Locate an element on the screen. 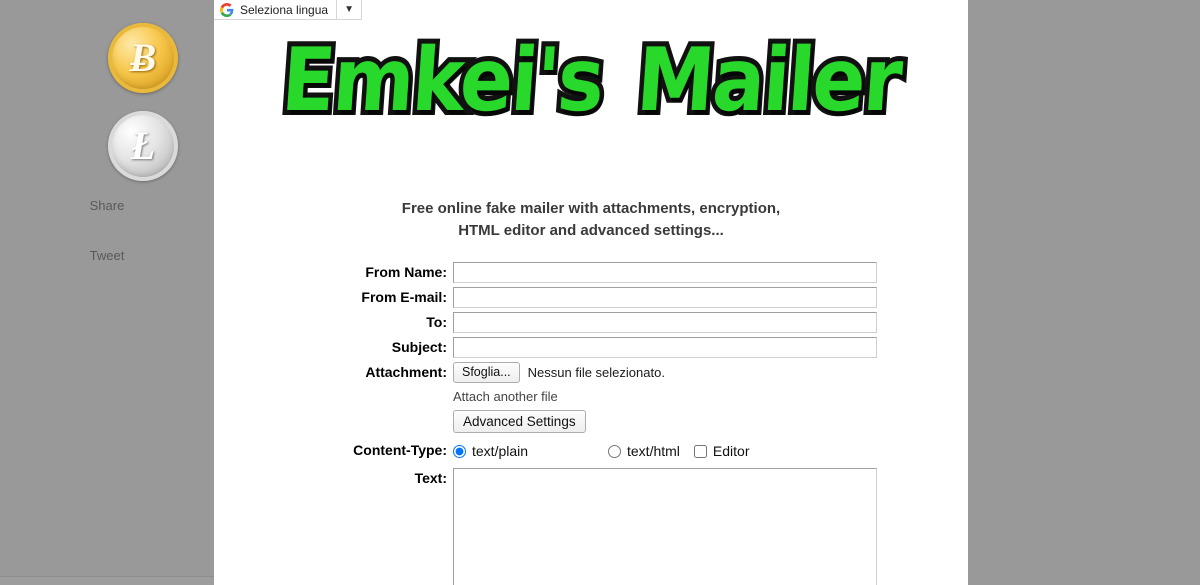 The width and height of the screenshot is (1200, 585). row-from-name: From Name: is located at coordinates (591, 272).